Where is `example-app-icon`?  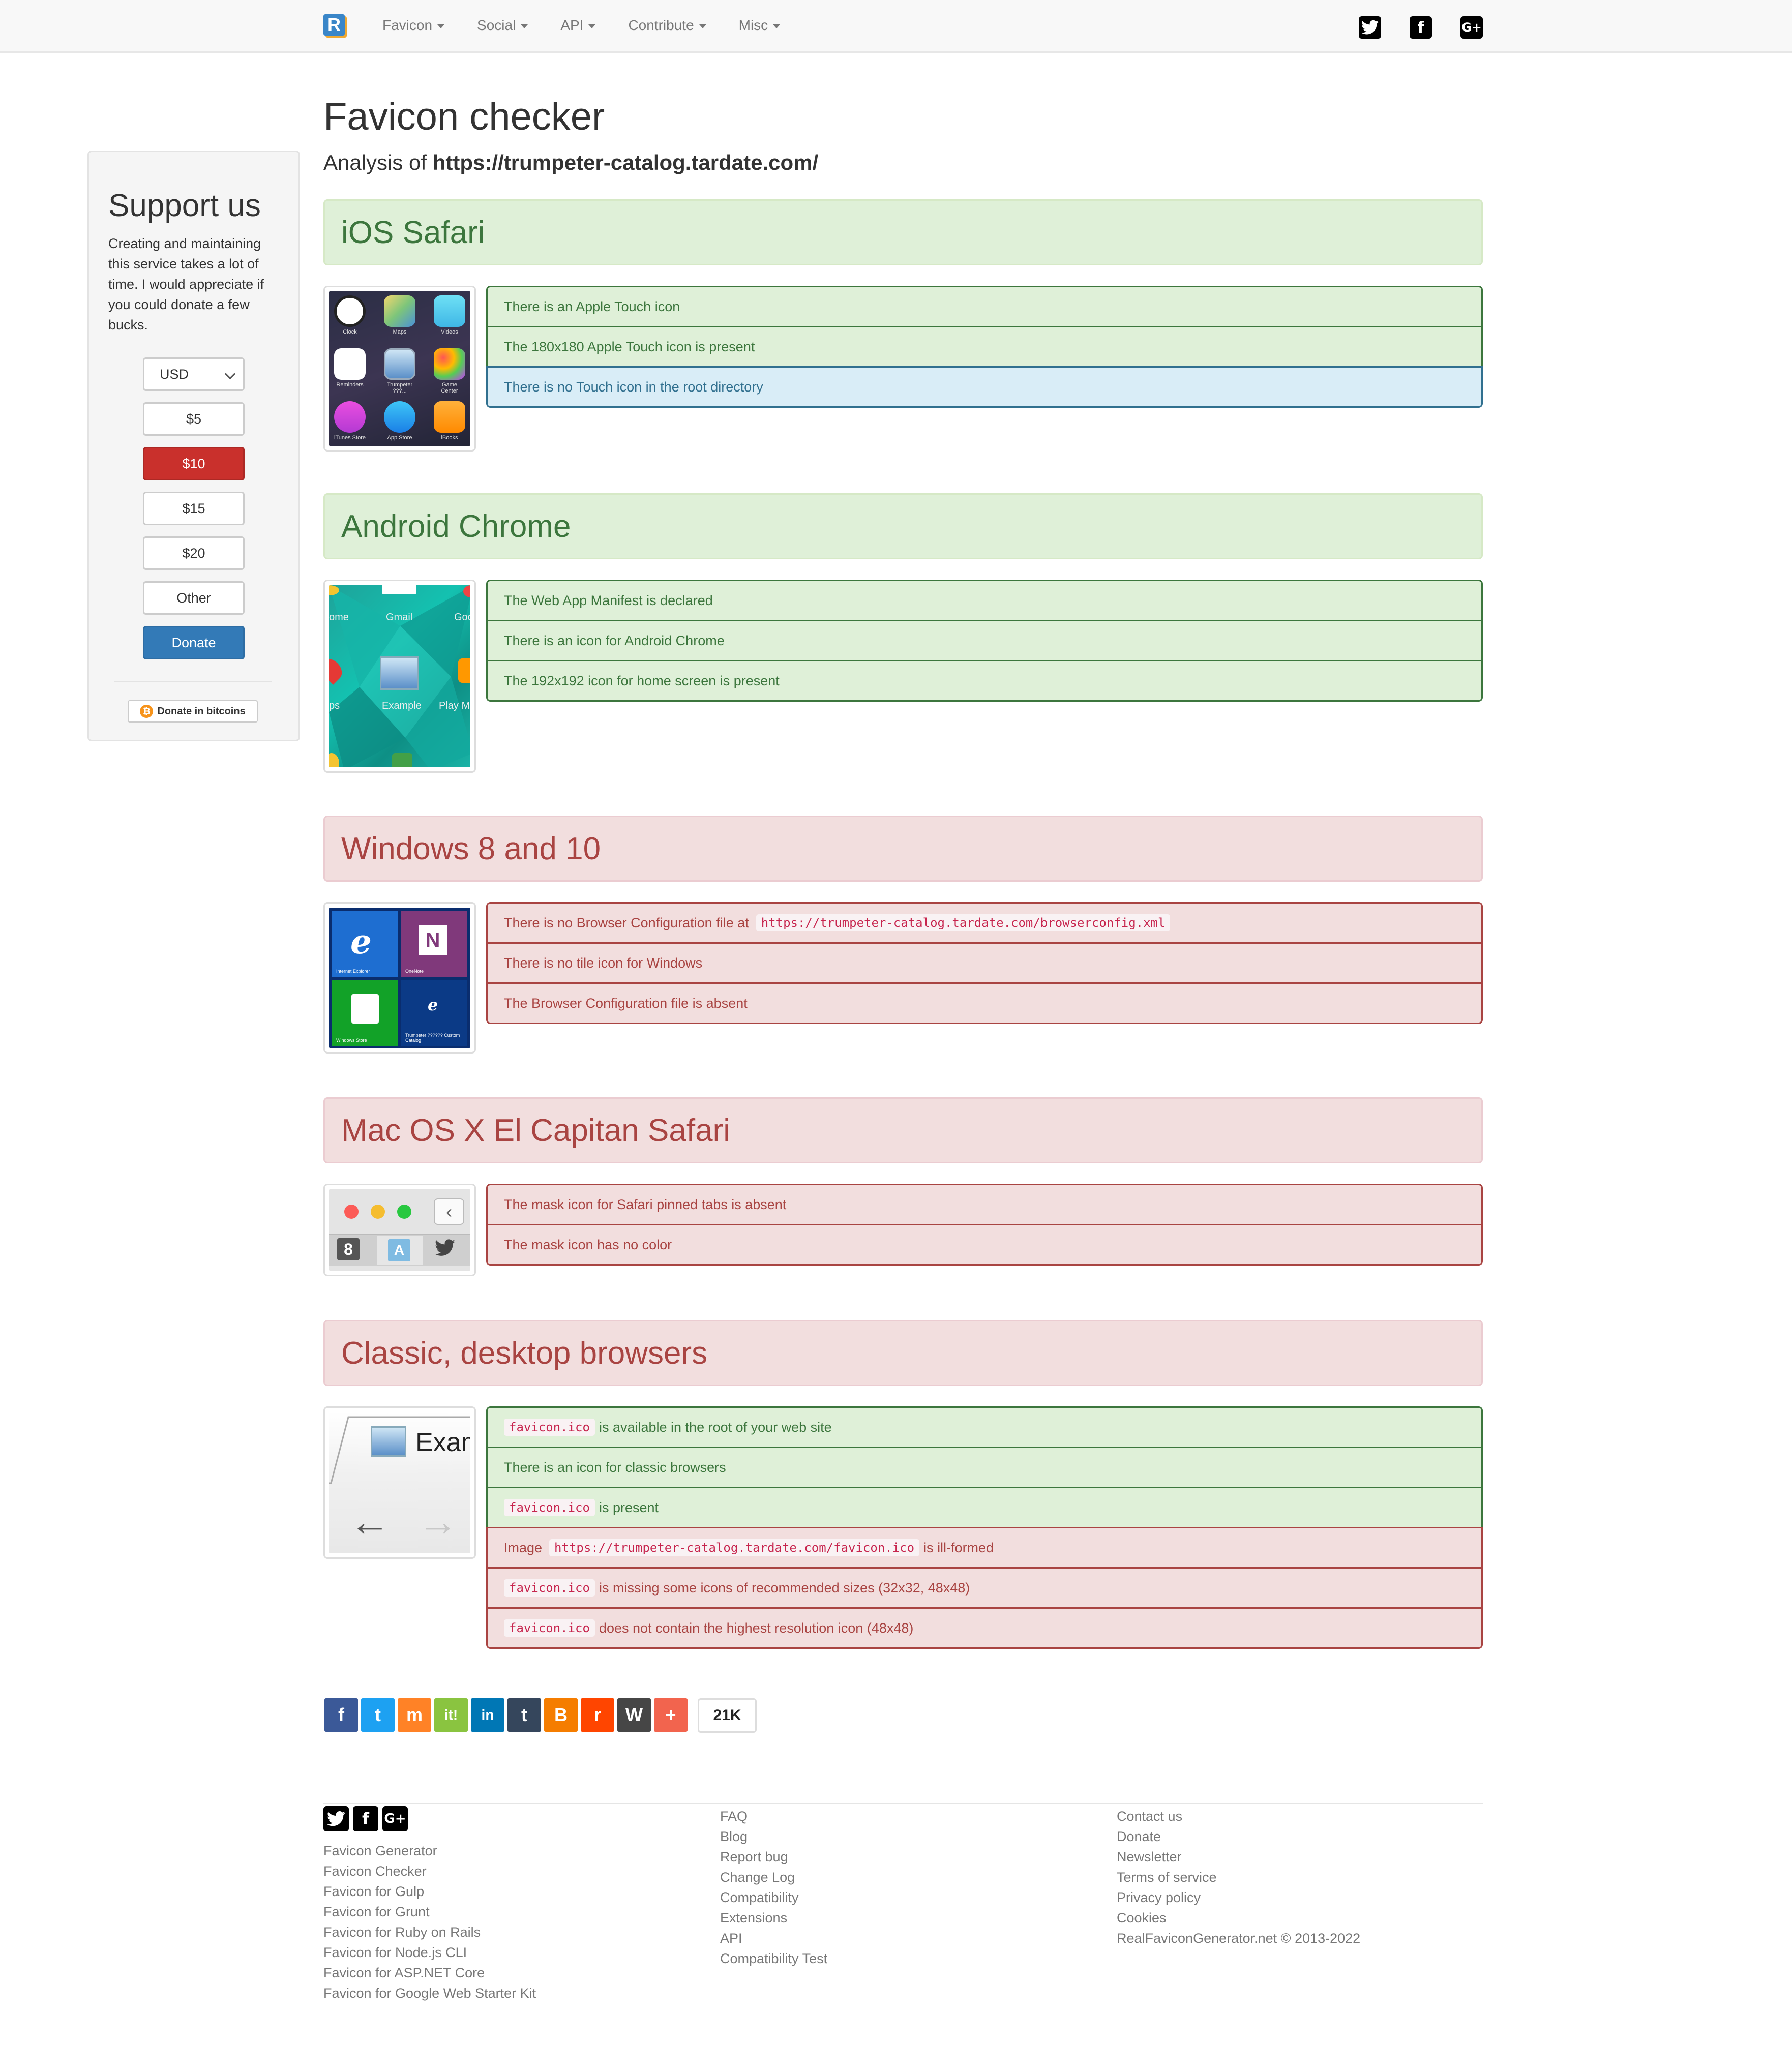 example-app-icon is located at coordinates (399, 673).